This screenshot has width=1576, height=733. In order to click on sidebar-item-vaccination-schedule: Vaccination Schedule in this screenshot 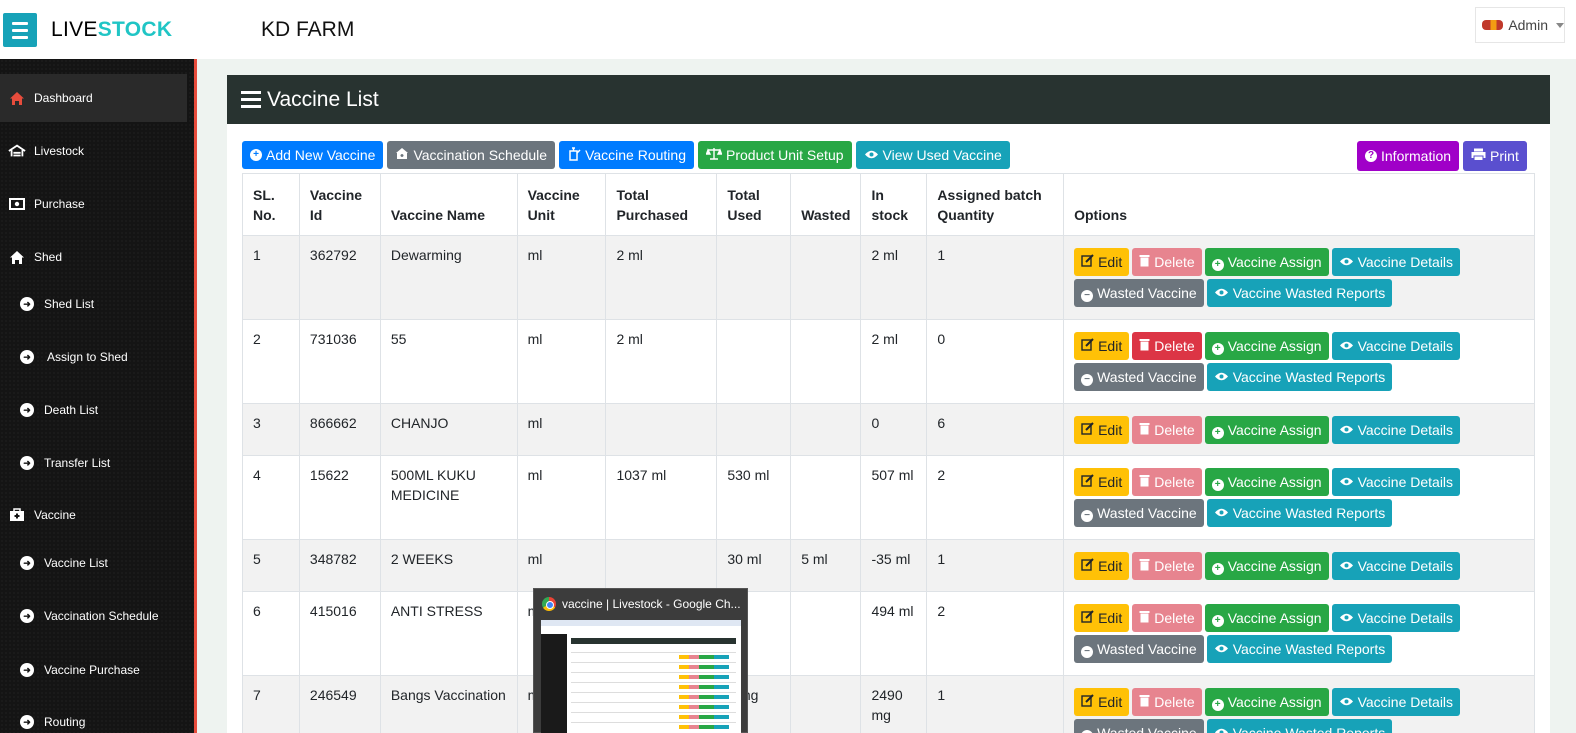, I will do `click(93, 616)`.